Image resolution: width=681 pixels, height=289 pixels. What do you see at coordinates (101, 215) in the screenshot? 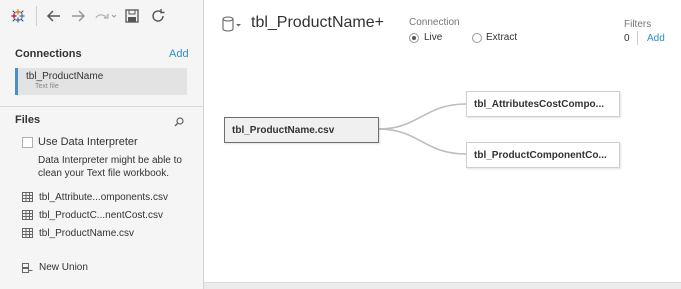
I see `file-item-label: tbl_ProductC...nentCost.csv` at bounding box center [101, 215].